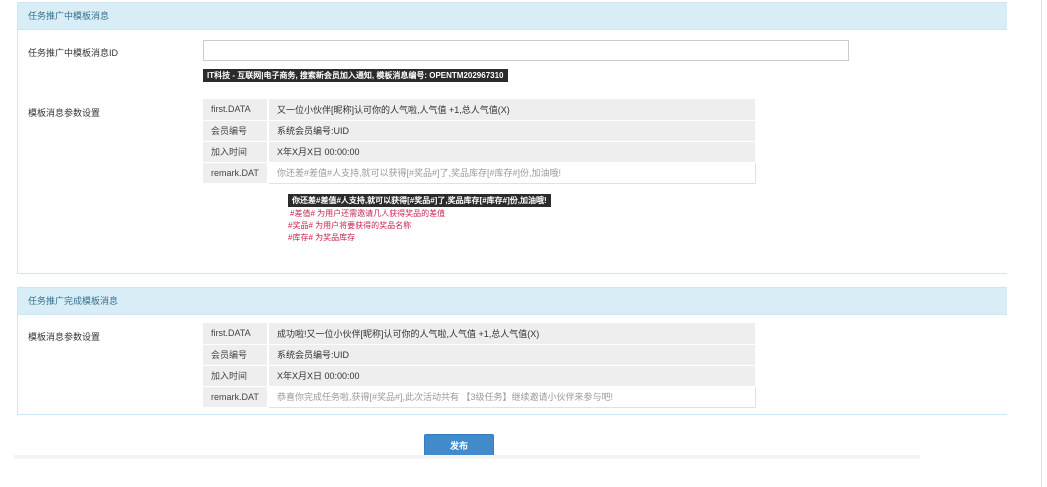  Describe the element at coordinates (73, 53) in the screenshot. I see `template-id-label: 任务推广中模板消息ID` at that location.